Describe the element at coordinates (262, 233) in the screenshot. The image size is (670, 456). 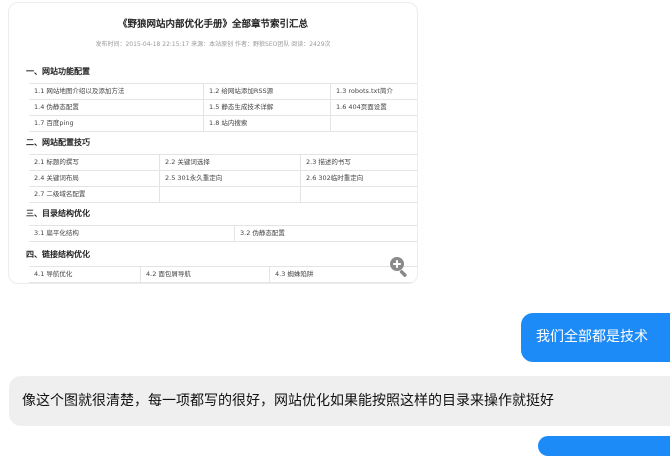
I see `table-cell: 3.2 伪静态配置` at that location.